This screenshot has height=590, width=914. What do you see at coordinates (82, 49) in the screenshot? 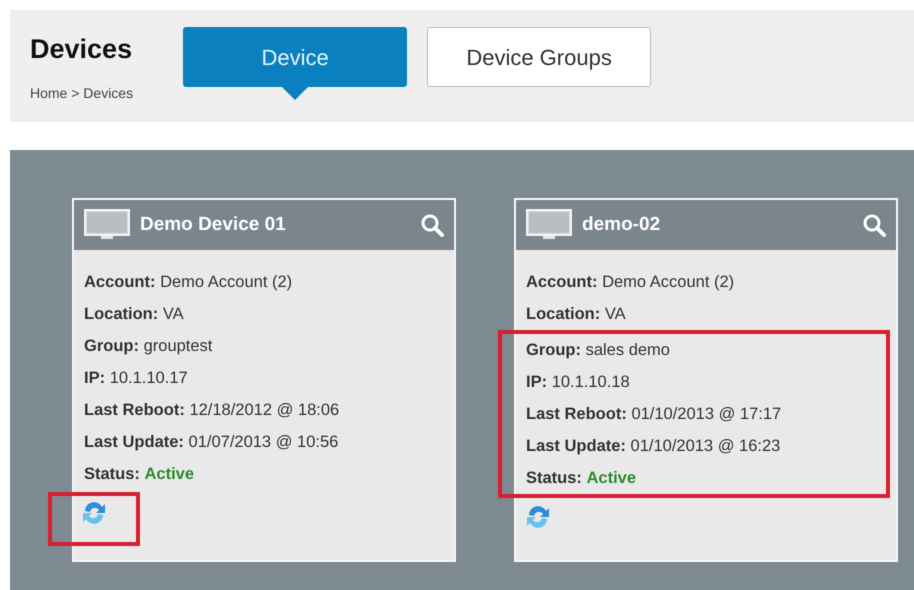
I see `page-title: Devices` at bounding box center [82, 49].